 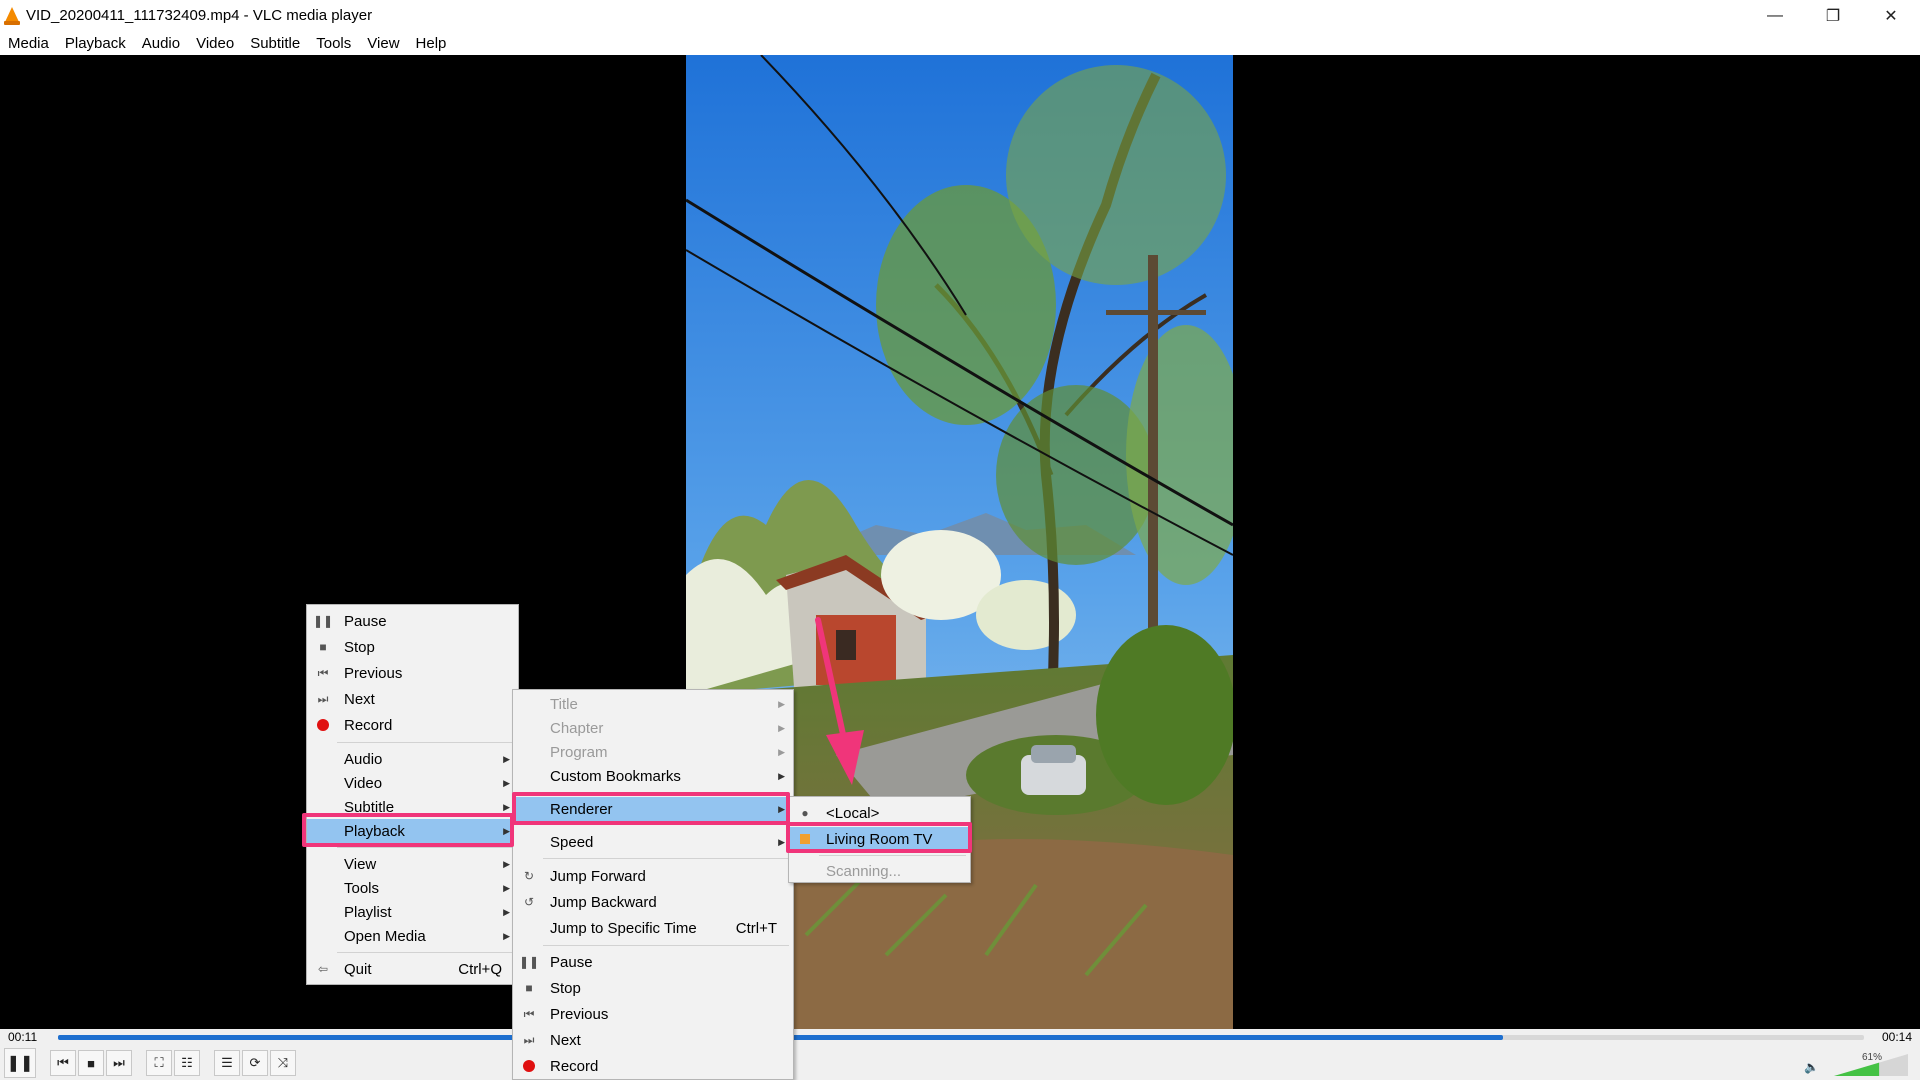 What do you see at coordinates (412, 969) in the screenshot?
I see `menu-item-quit: ⇦ Quit Ctrl+Q` at bounding box center [412, 969].